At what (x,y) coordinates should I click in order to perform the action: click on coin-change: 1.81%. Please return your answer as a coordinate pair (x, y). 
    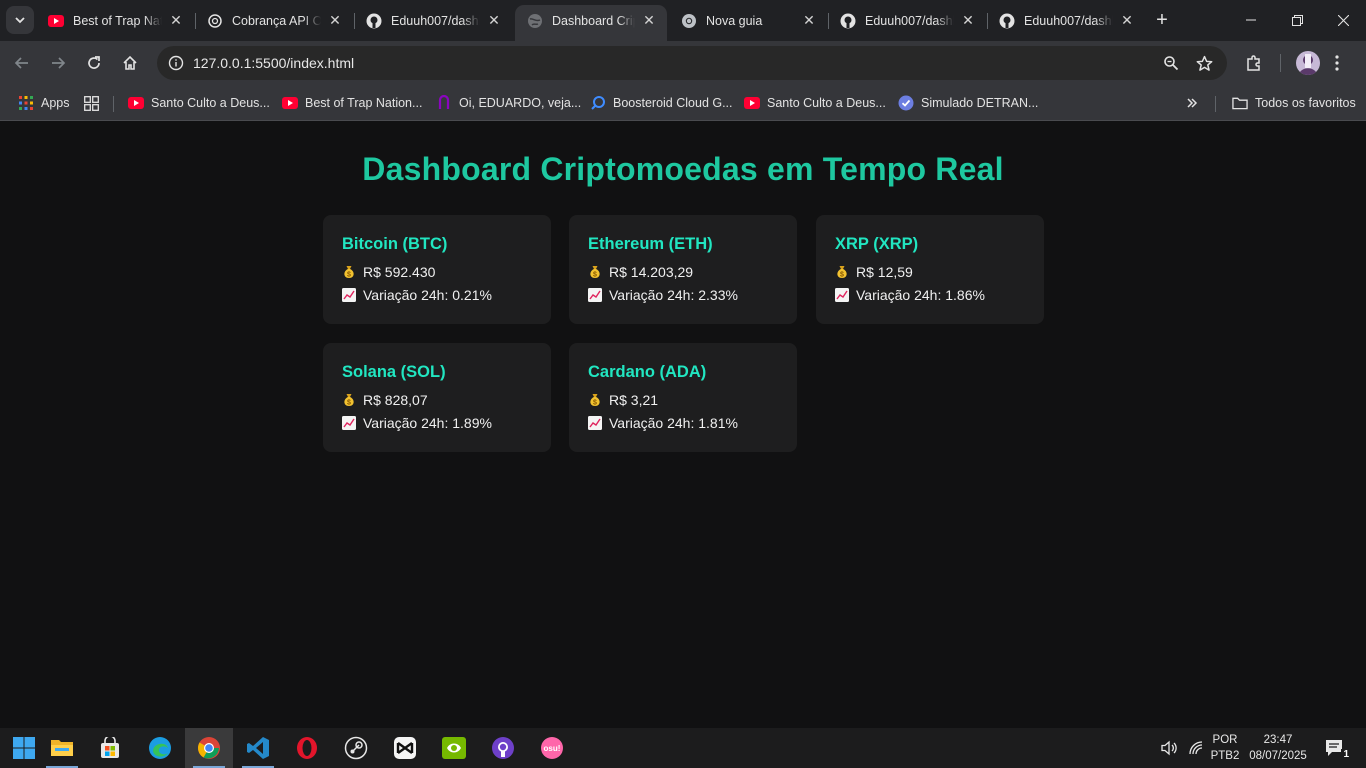
    Looking at the image, I should click on (718, 422).